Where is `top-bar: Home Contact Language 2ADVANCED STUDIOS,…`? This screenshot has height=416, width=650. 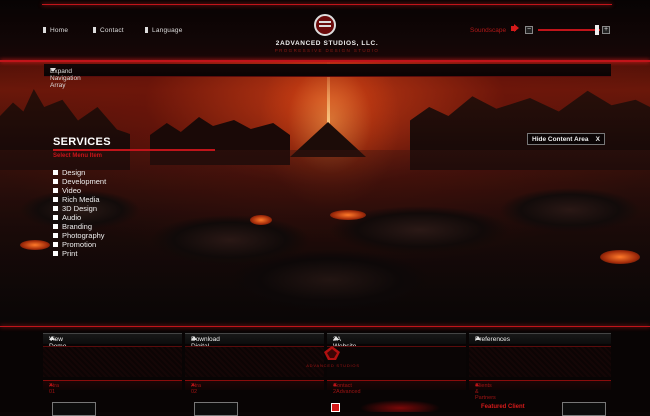
top-bar: Home Contact Language 2ADVANCED STUDIOS,… is located at coordinates (325, 31).